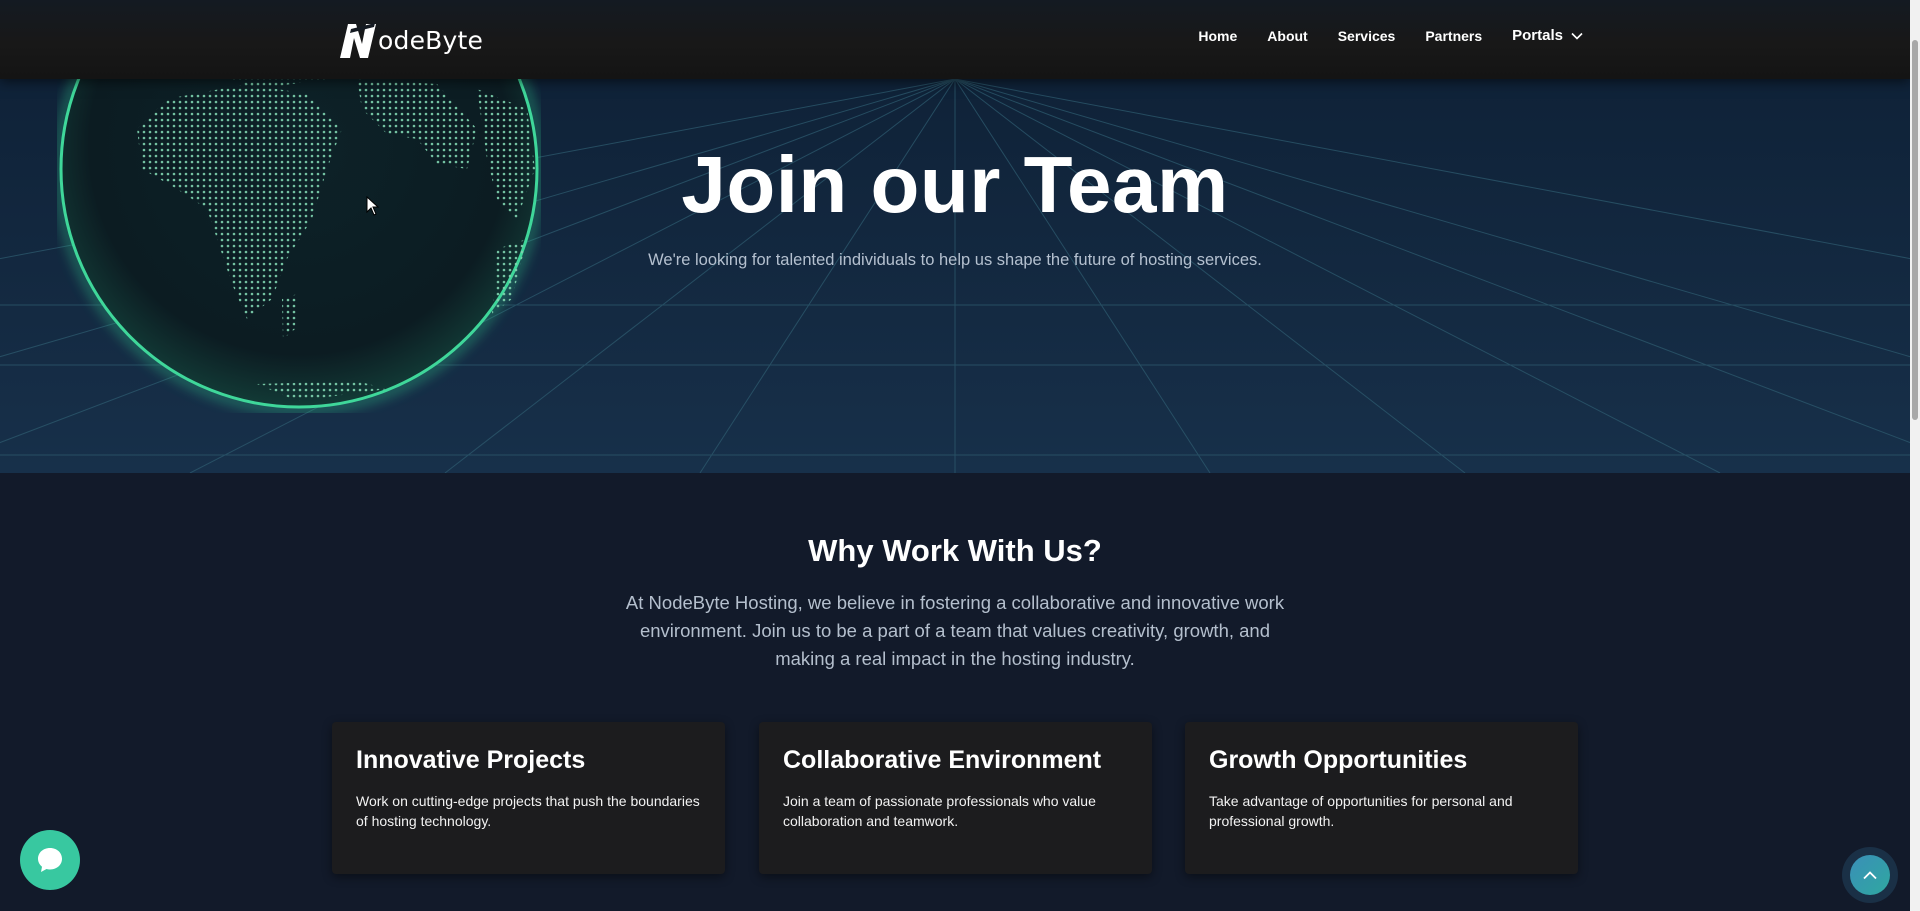 This screenshot has width=1920, height=911. What do you see at coordinates (299, 246) in the screenshot?
I see `globe-icon` at bounding box center [299, 246].